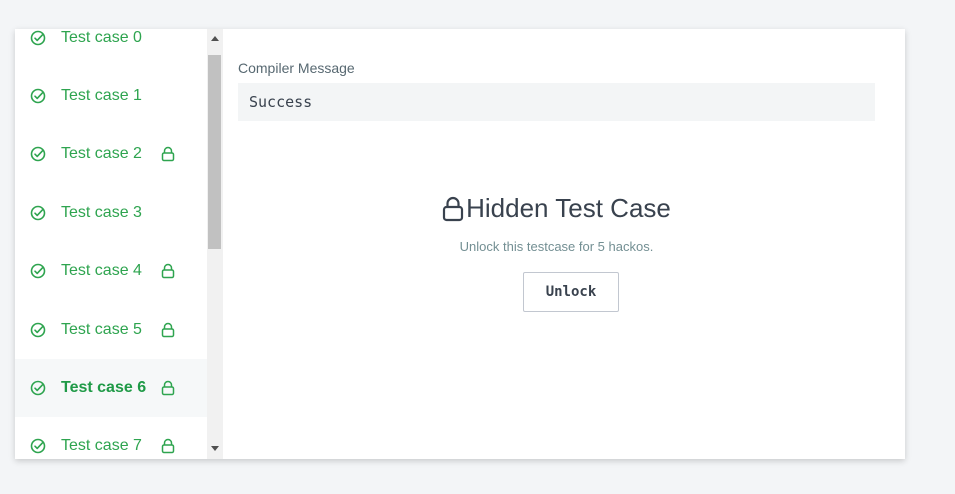 The image size is (955, 494). I want to click on triangle-up-icon, so click(215, 38).